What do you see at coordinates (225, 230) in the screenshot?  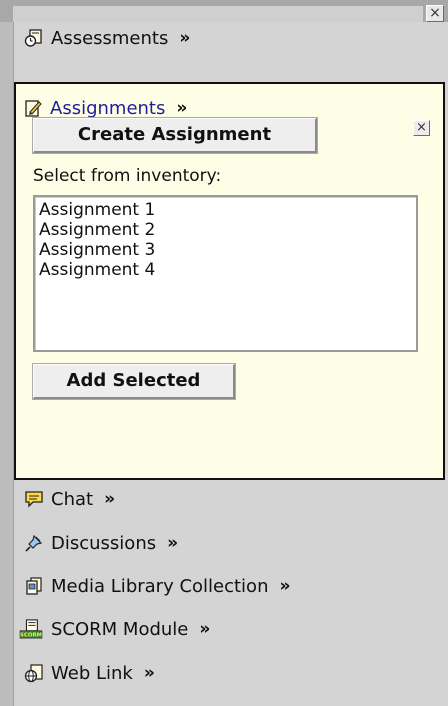 I see `list-item: Assignment 2` at bounding box center [225, 230].